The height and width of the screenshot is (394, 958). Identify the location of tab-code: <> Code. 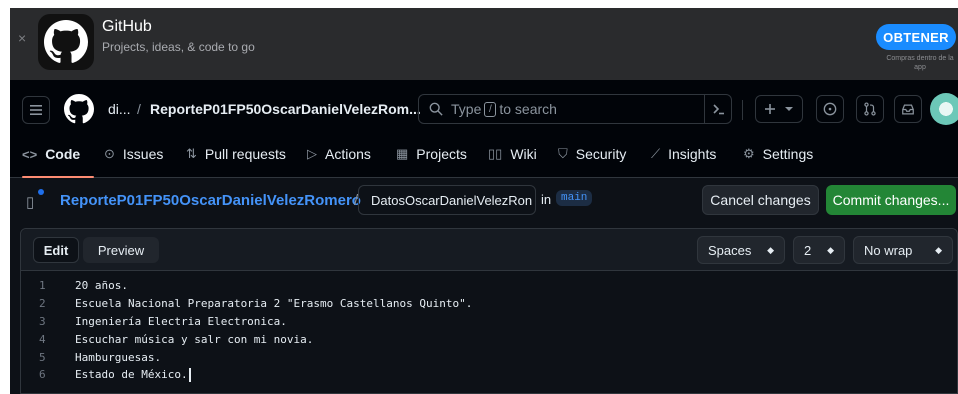
(51, 154).